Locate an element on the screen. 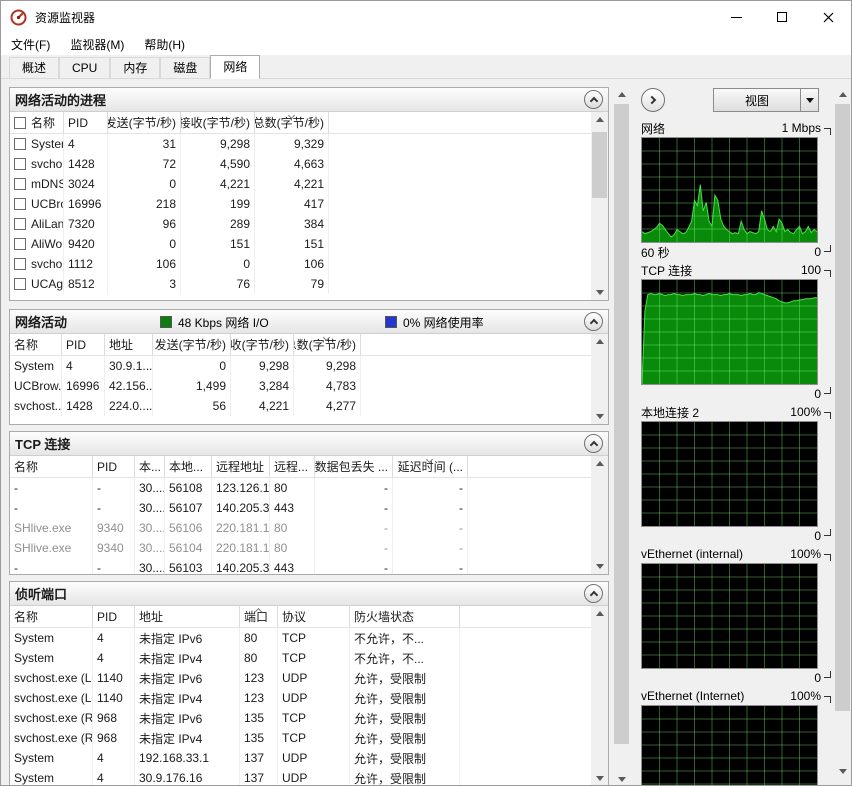 The height and width of the screenshot is (786, 852). tab-概述: 概述 is located at coordinates (34, 67).